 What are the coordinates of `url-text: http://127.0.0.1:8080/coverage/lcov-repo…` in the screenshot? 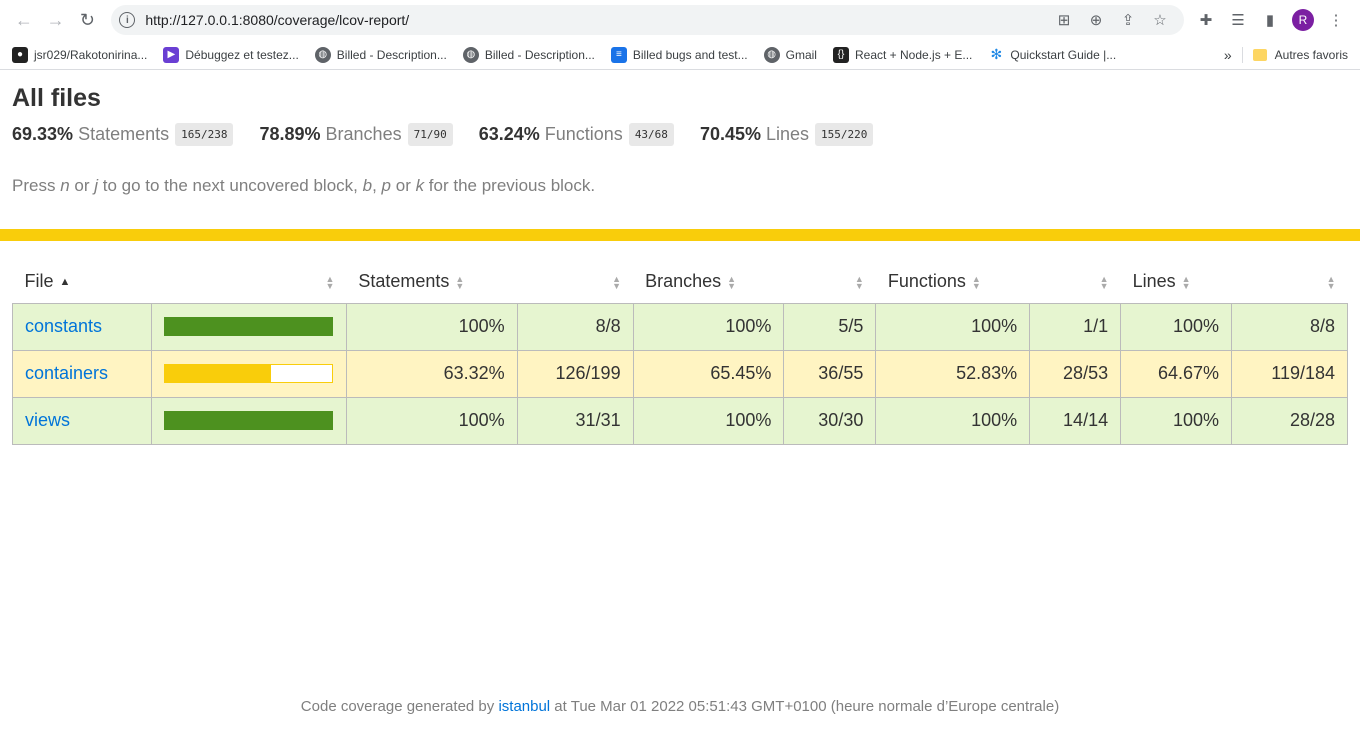 It's located at (596, 20).